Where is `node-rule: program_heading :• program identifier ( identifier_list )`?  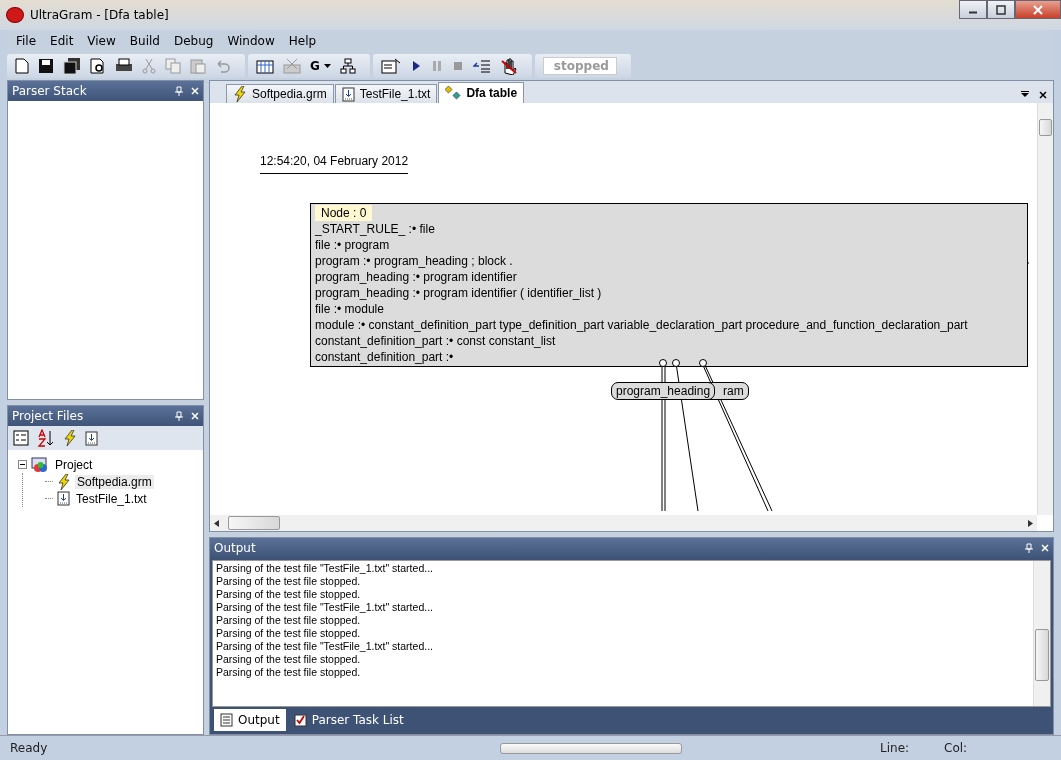 node-rule: program_heading :• program identifier ( identifier_list ) is located at coordinates (458, 293).